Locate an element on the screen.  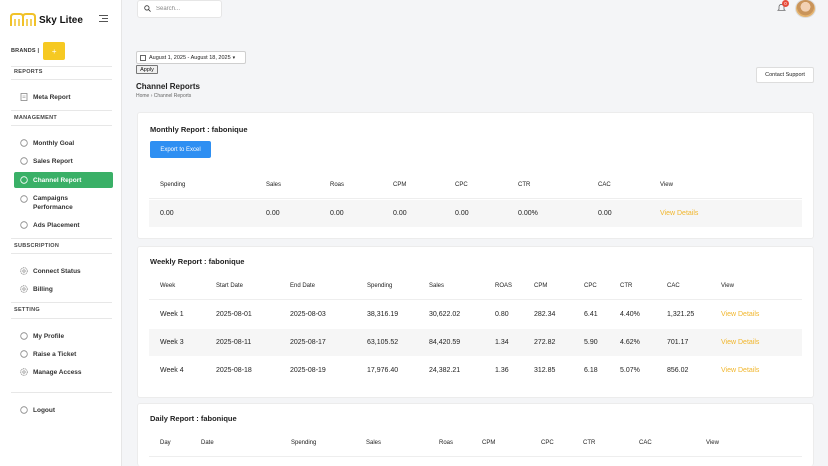
menu-toggle-icon is located at coordinates (103, 19).